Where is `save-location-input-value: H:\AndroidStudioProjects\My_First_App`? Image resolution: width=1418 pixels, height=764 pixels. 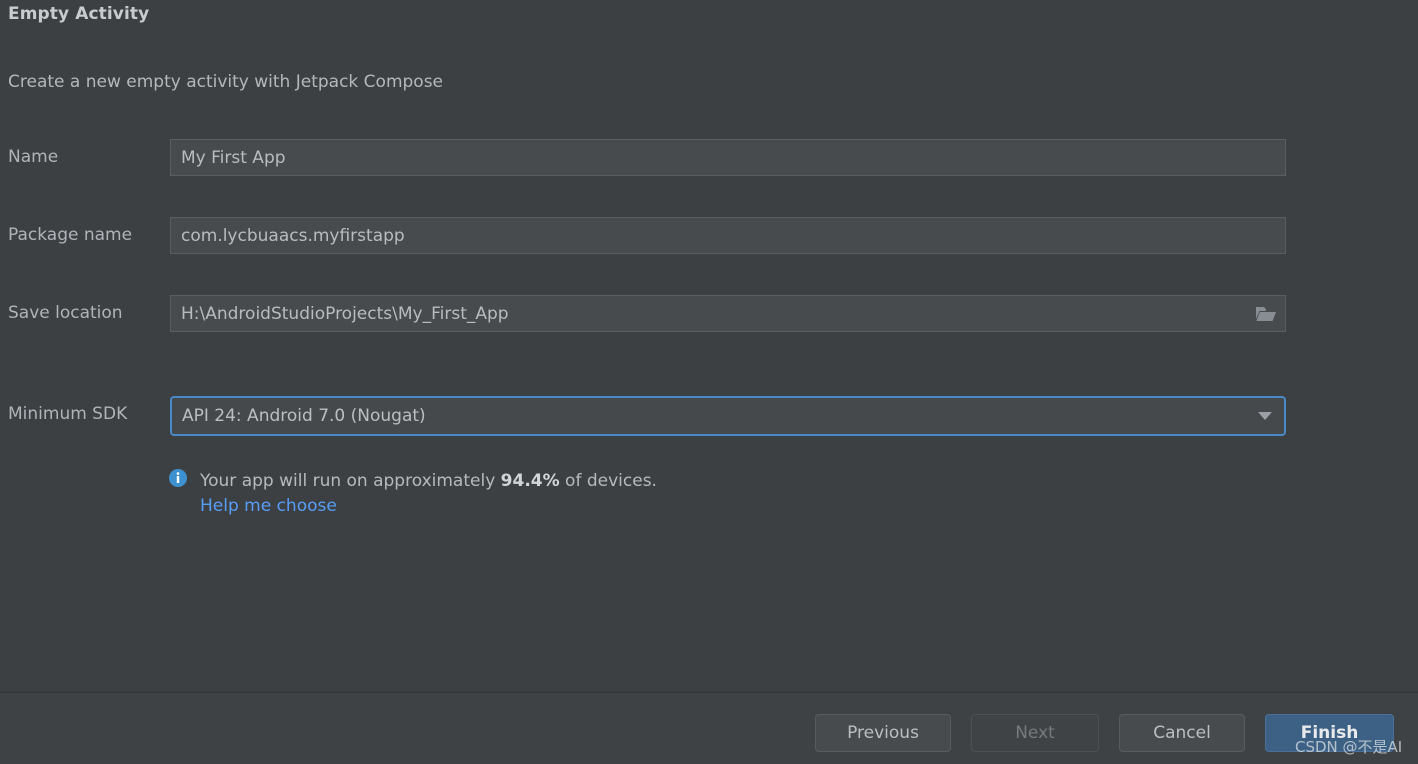 save-location-input-value: H:\AndroidStudioProjects\My_First_App is located at coordinates (345, 313).